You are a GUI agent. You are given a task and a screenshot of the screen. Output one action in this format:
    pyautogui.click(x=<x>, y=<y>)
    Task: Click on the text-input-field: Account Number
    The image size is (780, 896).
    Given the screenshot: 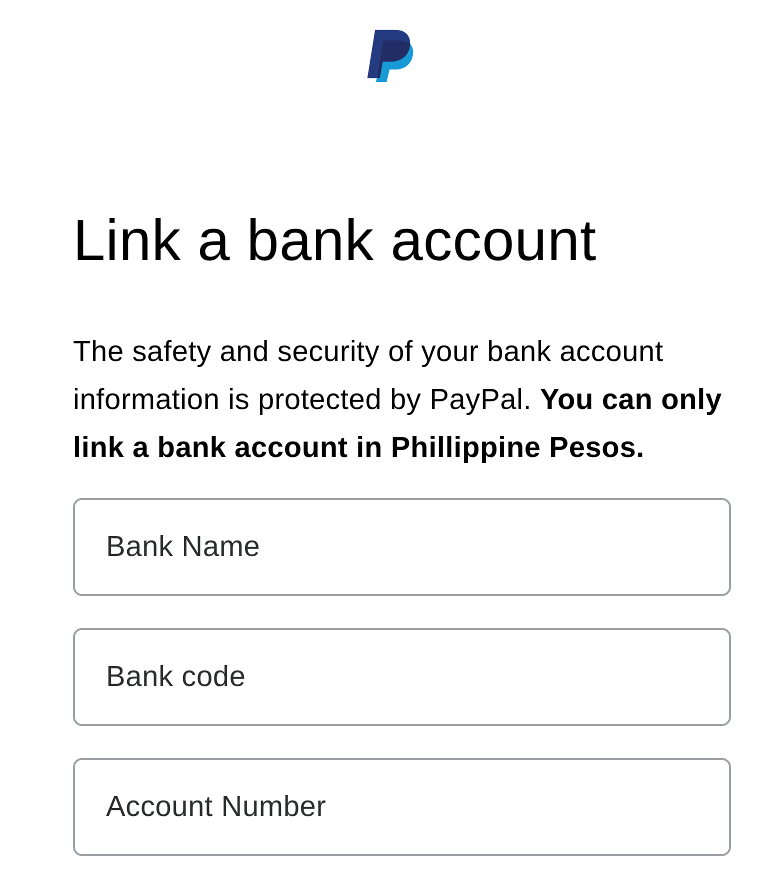 What is the action you would take?
    pyautogui.click(x=402, y=807)
    